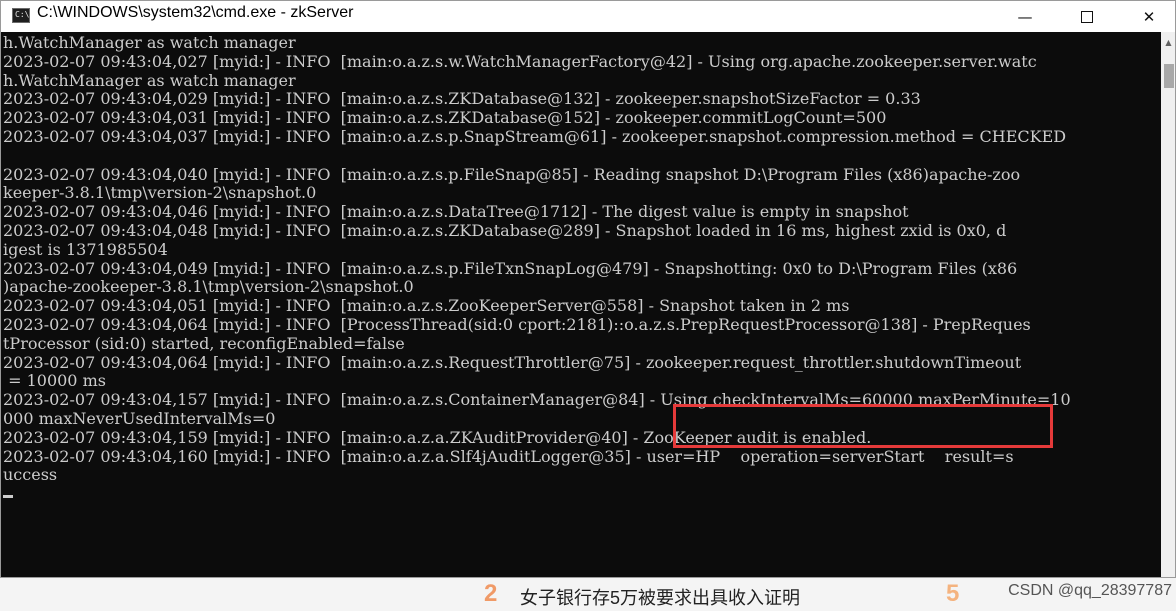 The width and height of the screenshot is (1176, 611). Describe the element at coordinates (1168, 42) in the screenshot. I see `scroll-up-icon: ▲` at that location.